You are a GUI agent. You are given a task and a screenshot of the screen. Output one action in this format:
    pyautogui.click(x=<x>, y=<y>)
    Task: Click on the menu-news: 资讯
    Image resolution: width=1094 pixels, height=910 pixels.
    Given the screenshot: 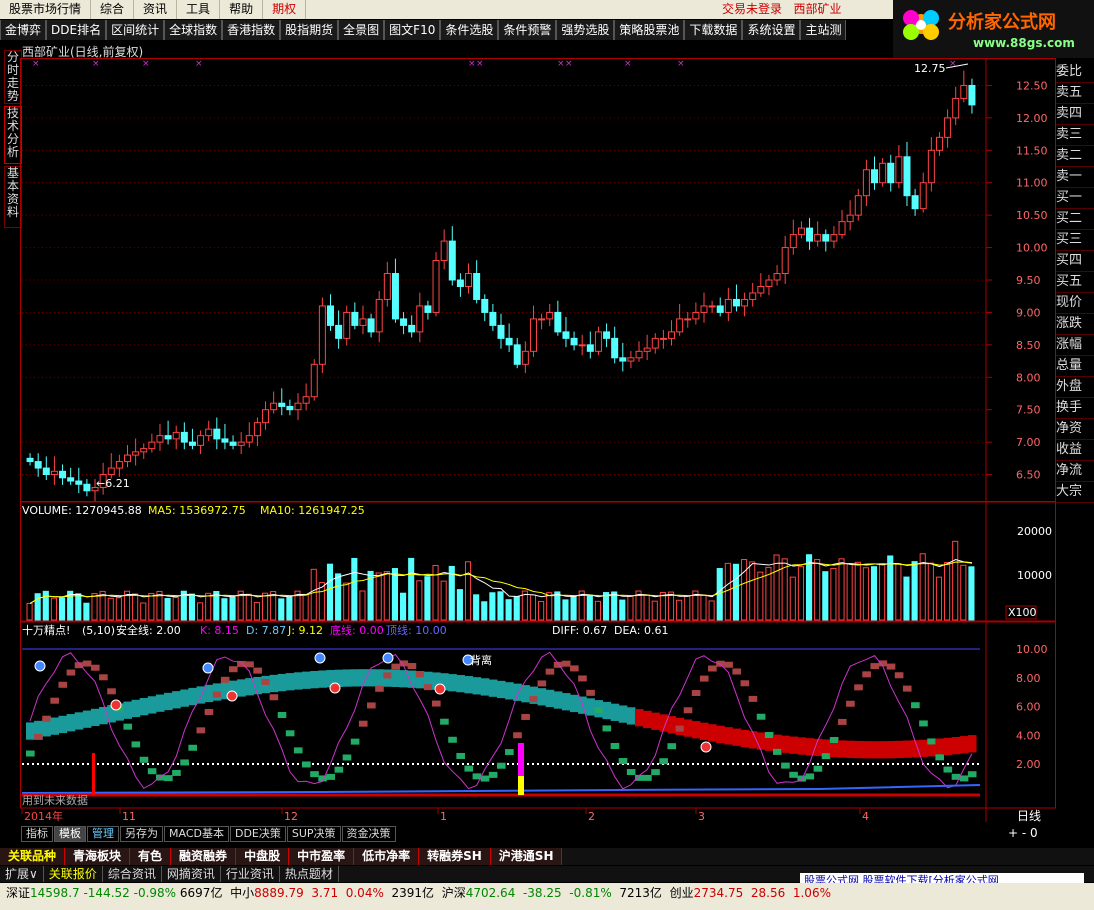 What is the action you would take?
    pyautogui.click(x=156, y=9)
    